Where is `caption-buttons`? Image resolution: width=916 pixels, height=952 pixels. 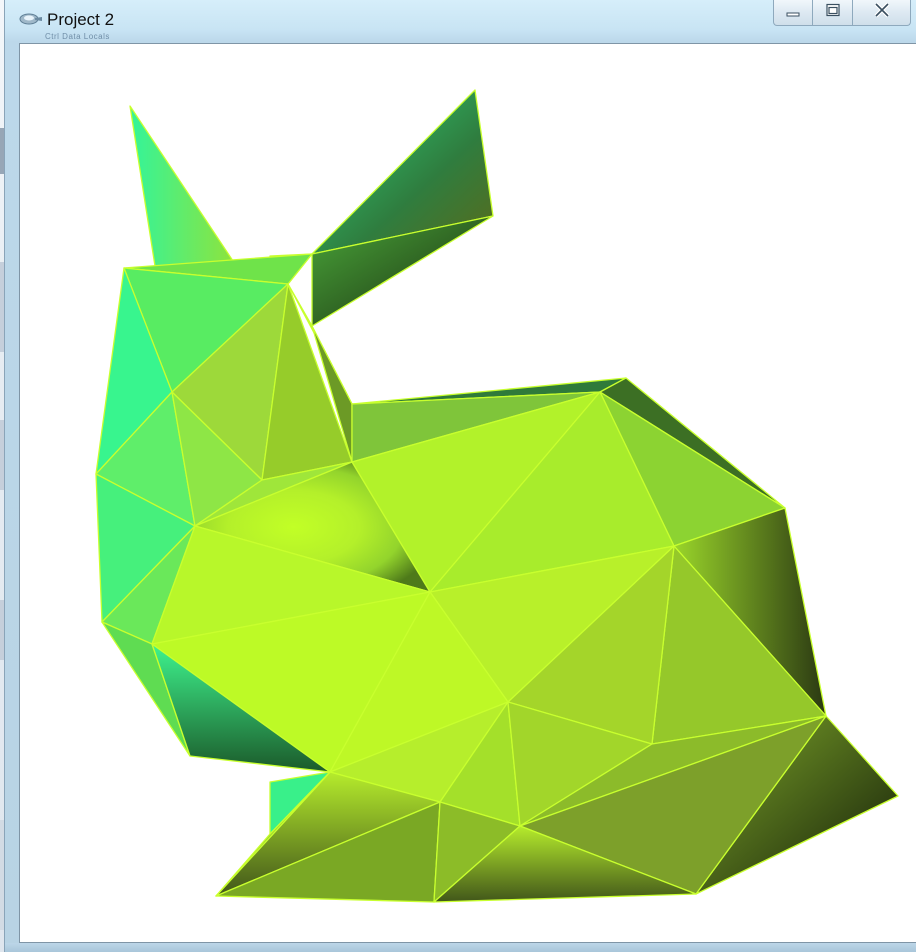 caption-buttons is located at coordinates (842, 14).